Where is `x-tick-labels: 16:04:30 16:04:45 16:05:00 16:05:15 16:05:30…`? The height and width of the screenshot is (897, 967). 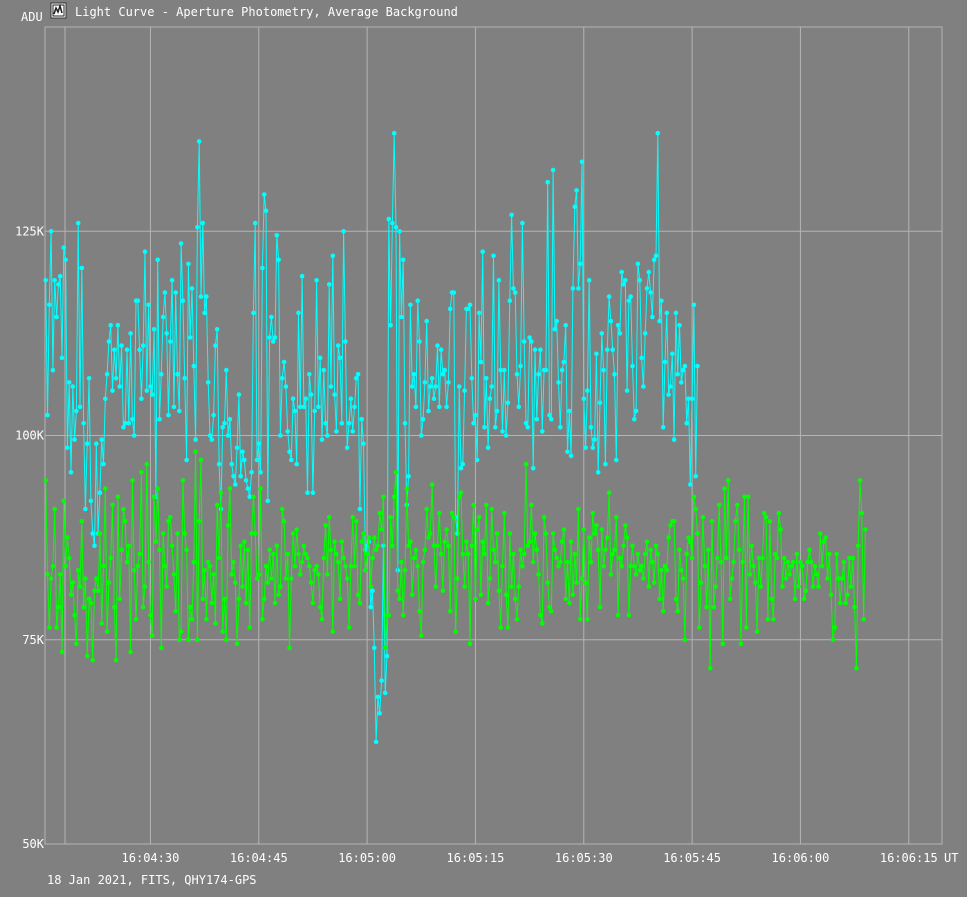 x-tick-labels: 16:04:30 16:04:45 16:05:00 16:05:15 16:05:30… is located at coordinates (530, 858).